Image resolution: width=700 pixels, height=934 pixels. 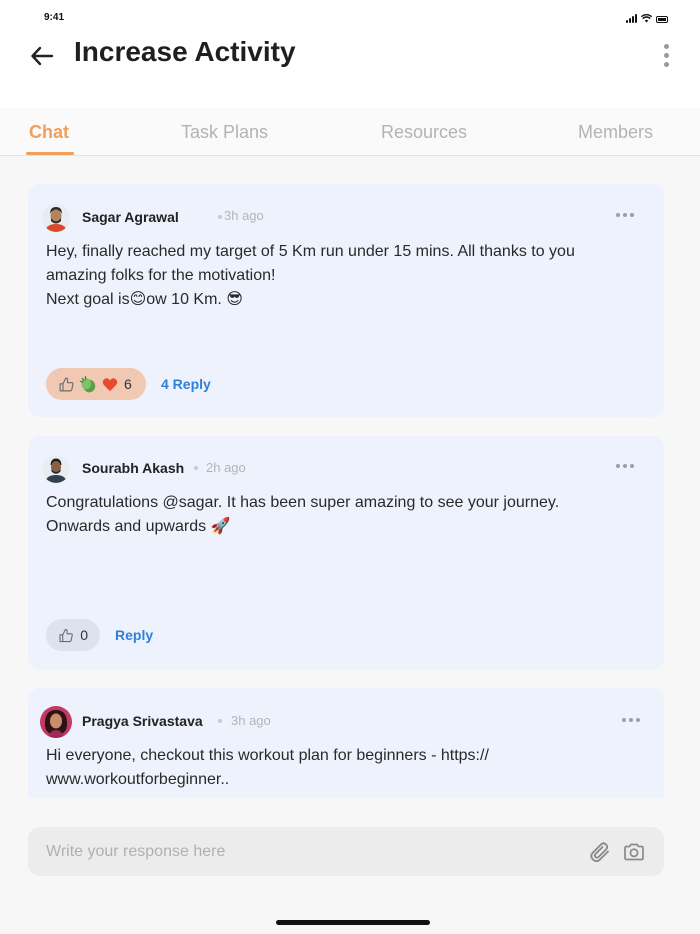 I want to click on back-arrow-icon, so click(x=42, y=56).